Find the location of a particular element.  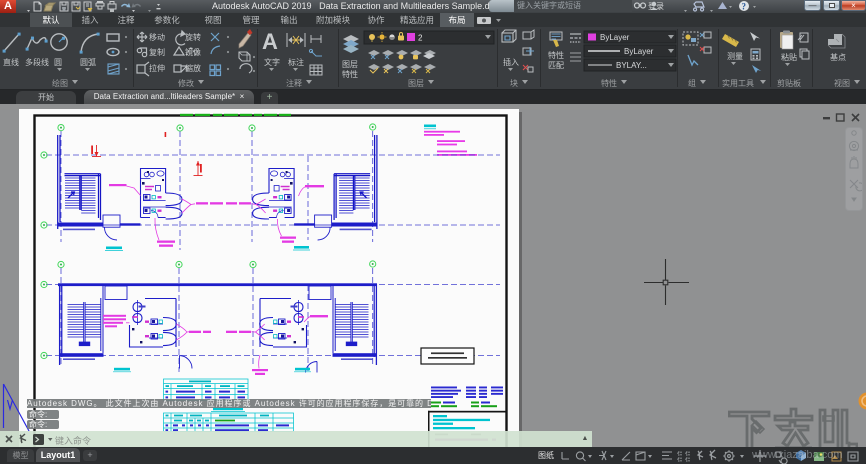

svg-text: 修改 is located at coordinates (186, 83).